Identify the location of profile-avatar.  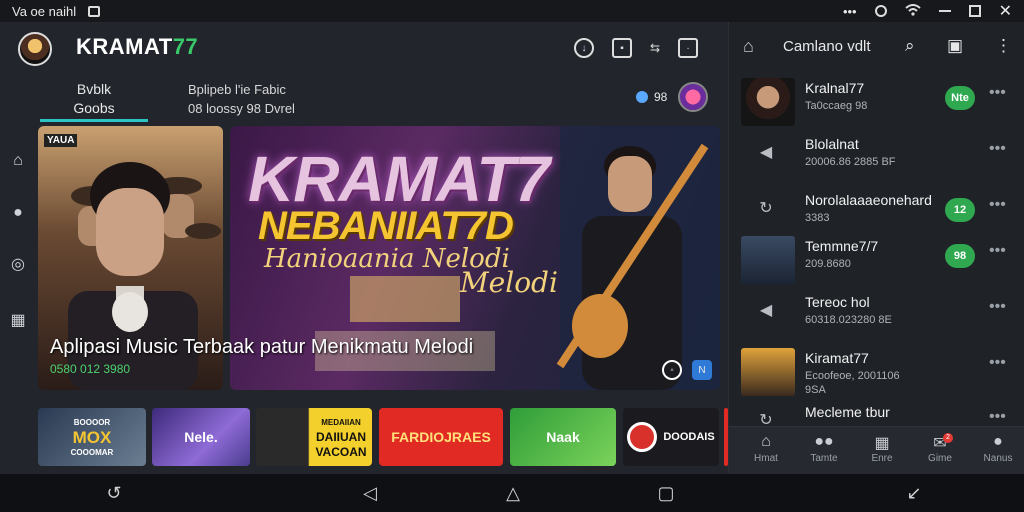
(693, 97).